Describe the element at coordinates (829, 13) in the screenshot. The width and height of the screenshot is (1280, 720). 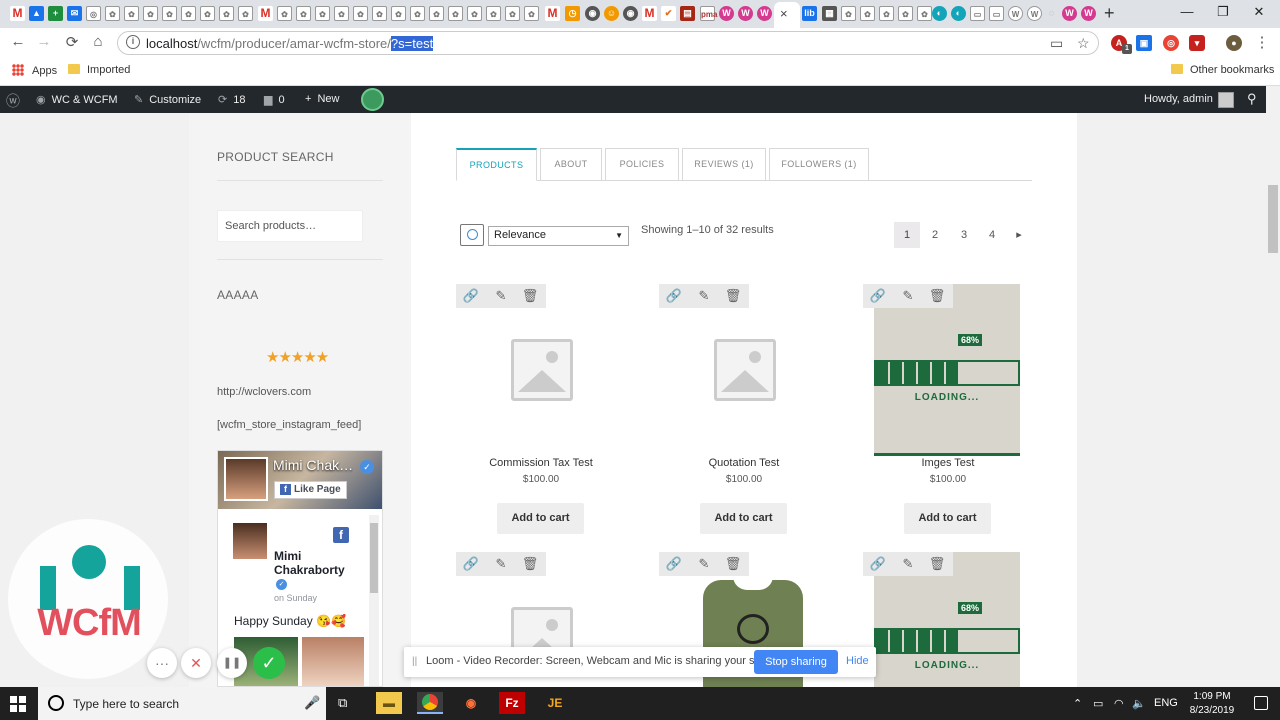
I see `site-tab-icon: ▦` at that location.